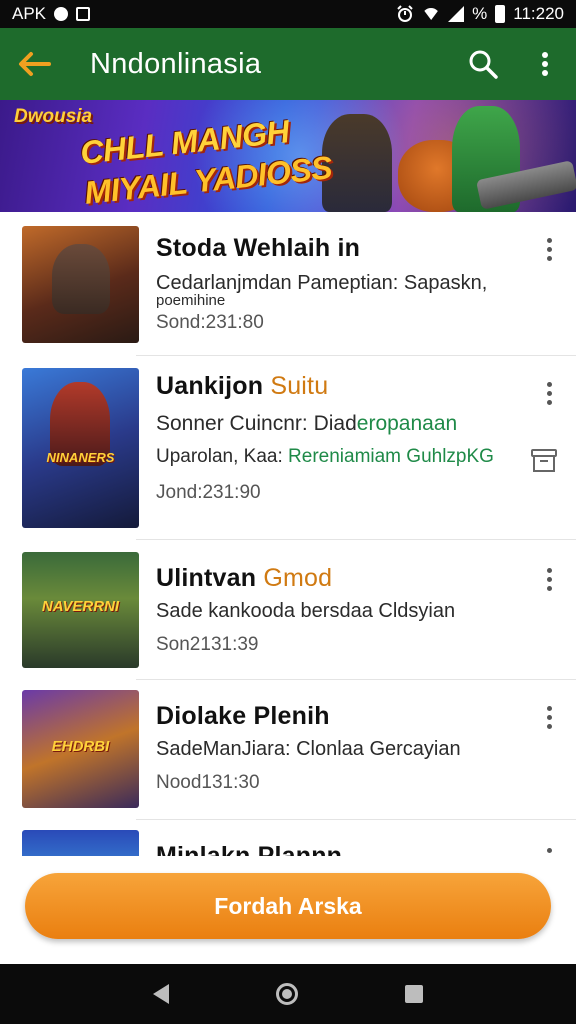 The image size is (576, 1024). I want to click on game-thumbnail: NINANERS, so click(80, 448).